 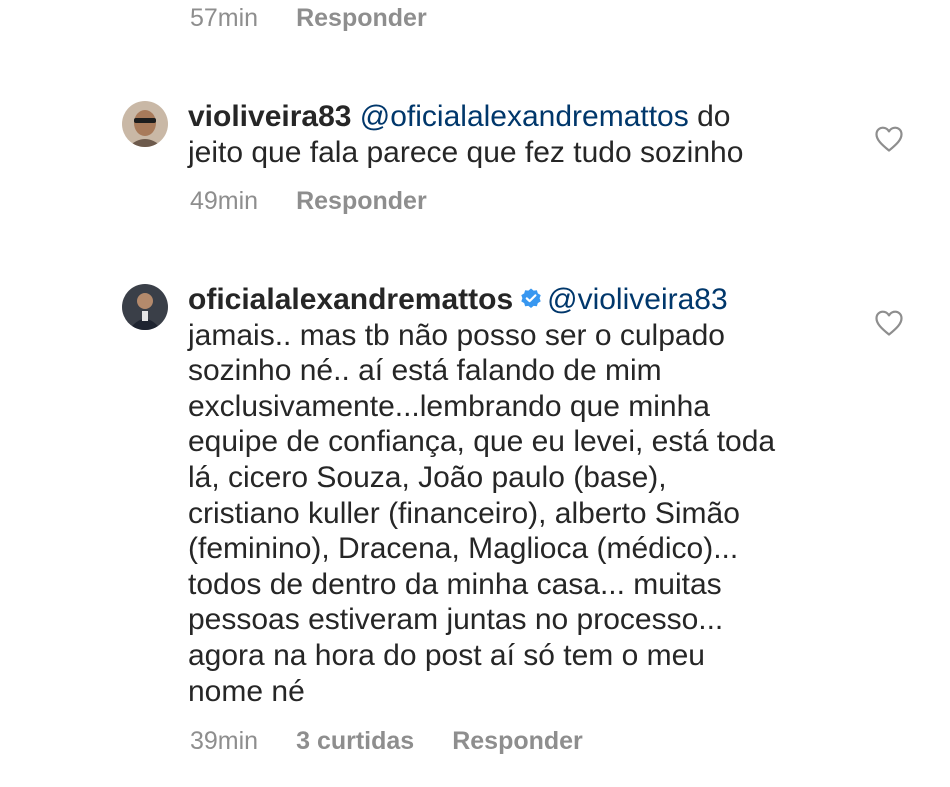 What do you see at coordinates (709, 116) in the screenshot?
I see `comment-text-first: do` at bounding box center [709, 116].